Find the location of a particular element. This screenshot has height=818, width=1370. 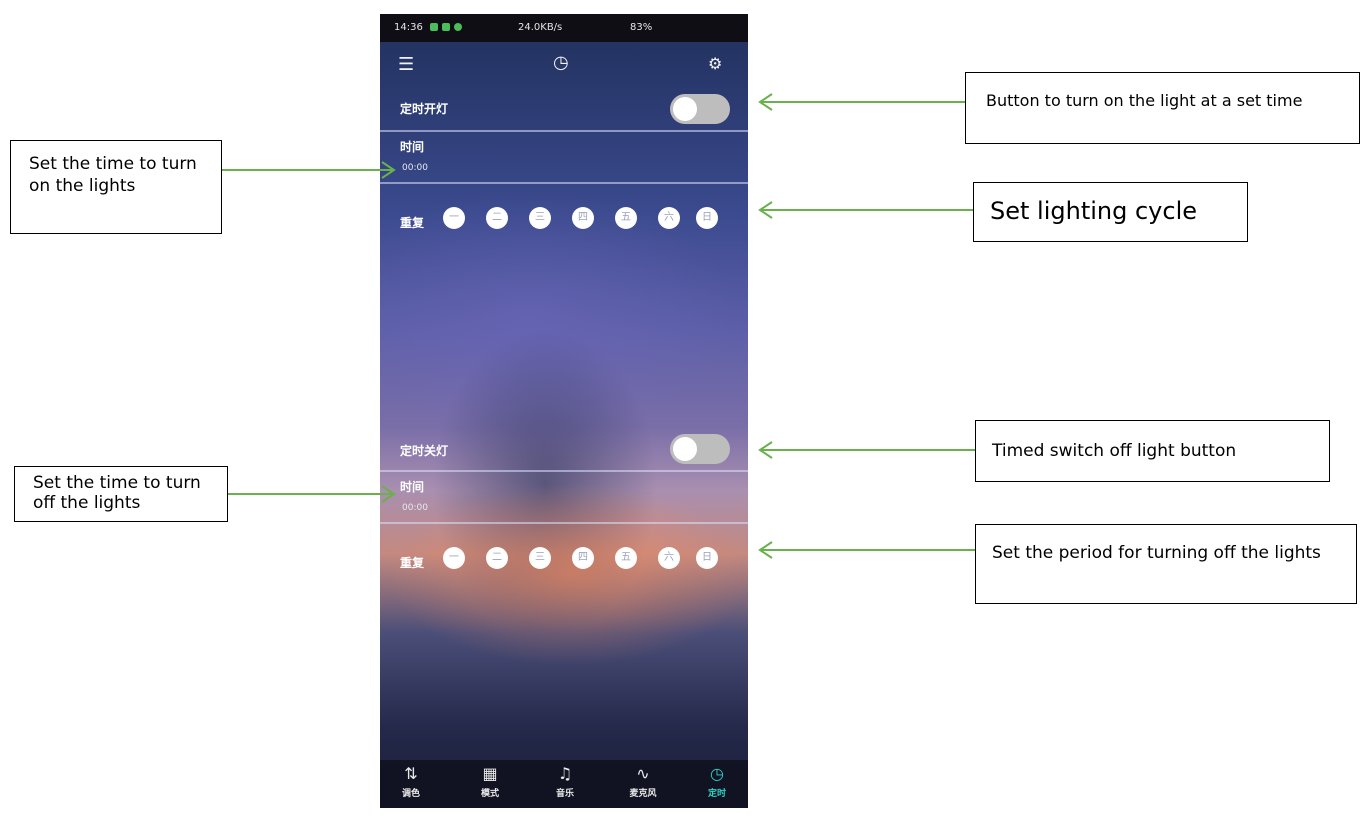

callout-off-button: Timed switch off light button is located at coordinates (1152, 451).